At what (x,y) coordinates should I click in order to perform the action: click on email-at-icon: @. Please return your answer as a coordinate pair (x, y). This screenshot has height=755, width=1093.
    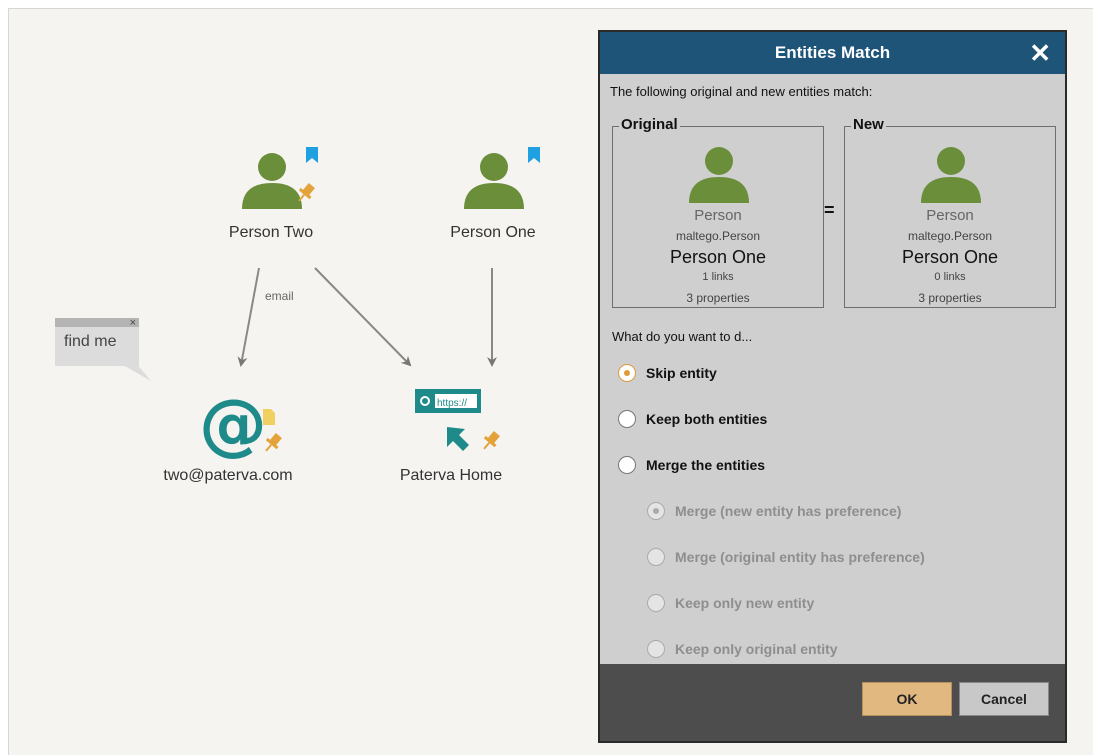
    Looking at the image, I should click on (244, 425).